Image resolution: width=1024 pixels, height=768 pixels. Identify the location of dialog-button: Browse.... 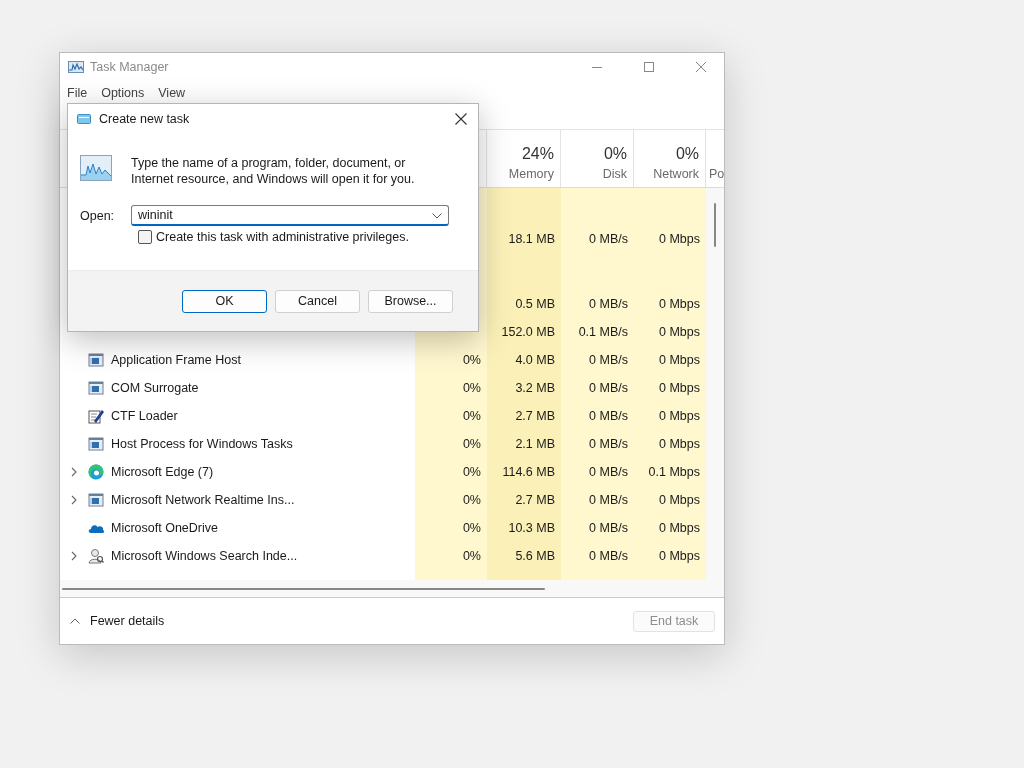
(410, 301).